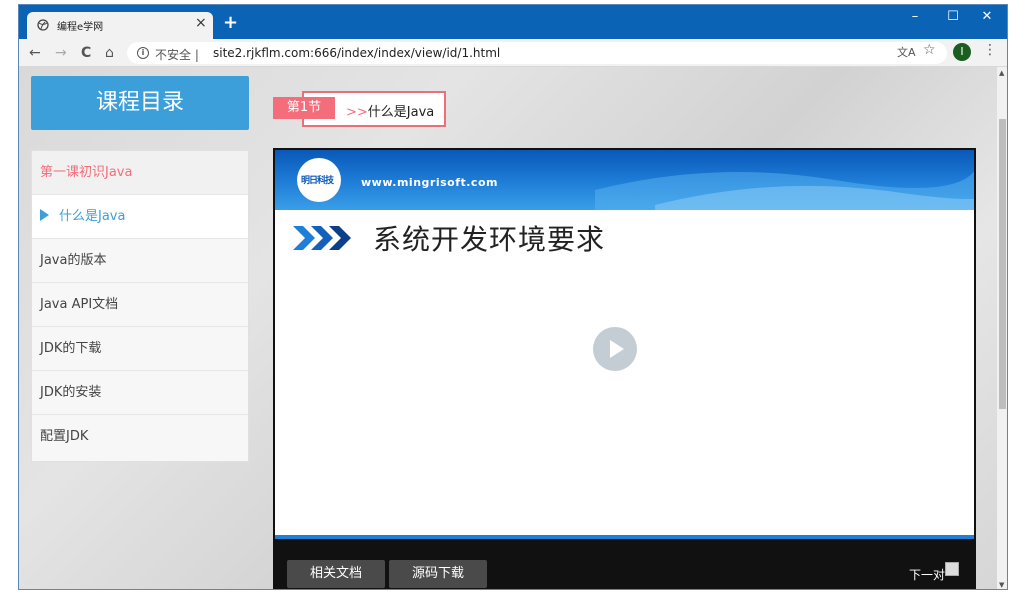 The height and width of the screenshot is (597, 1032). What do you see at coordinates (61, 53) in the screenshot?
I see `forward-button: →` at bounding box center [61, 53].